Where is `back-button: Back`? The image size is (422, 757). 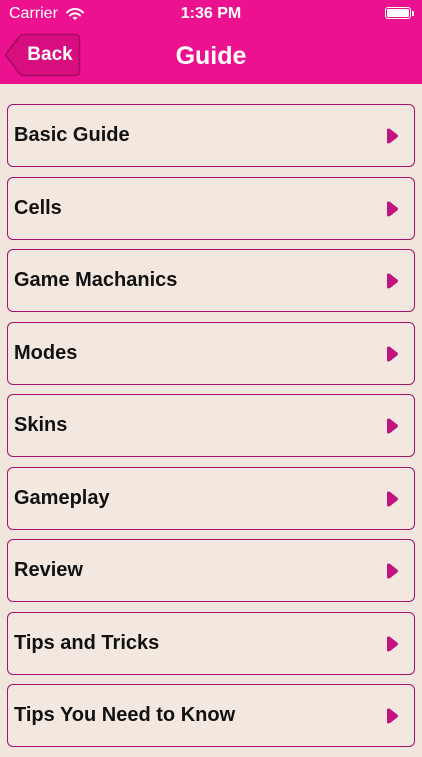 back-button: Back is located at coordinates (42, 55).